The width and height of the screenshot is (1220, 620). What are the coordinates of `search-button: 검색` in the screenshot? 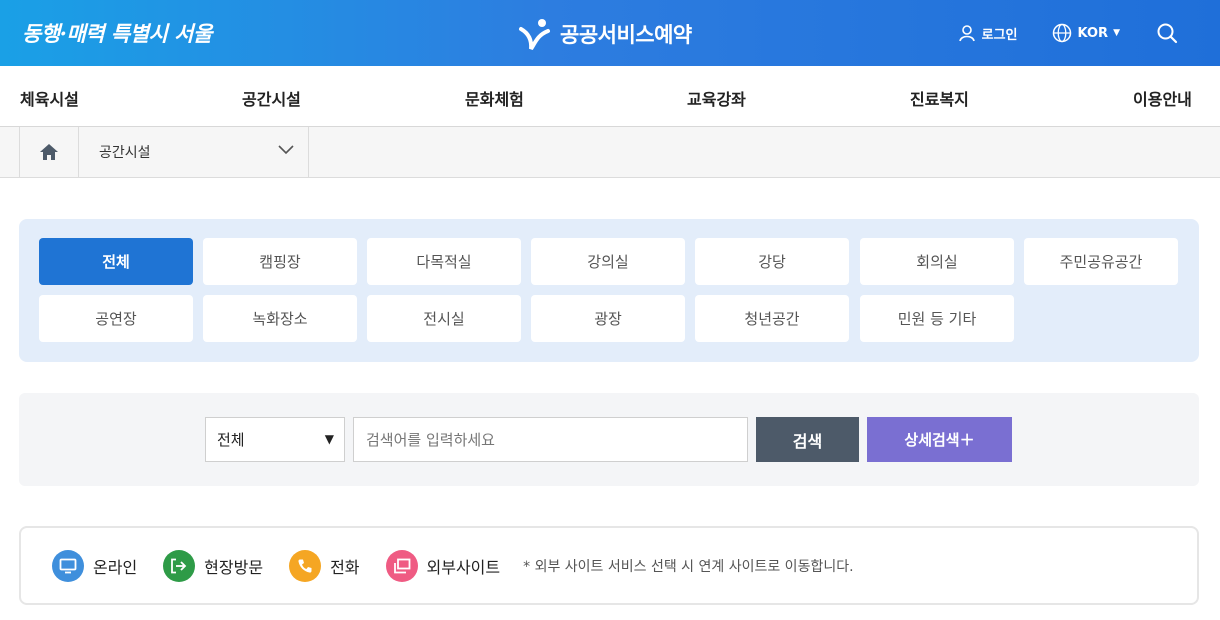 It's located at (807, 439).